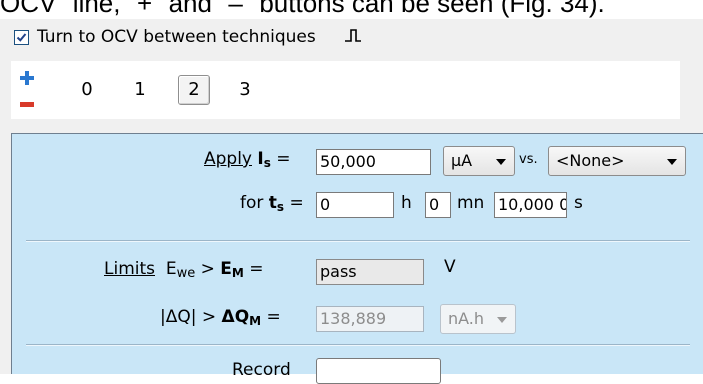 The height and width of the screenshot is (384, 703). Describe the element at coordinates (345, 90) in the screenshot. I see `technique-tabs: 0 1 2 3` at that location.